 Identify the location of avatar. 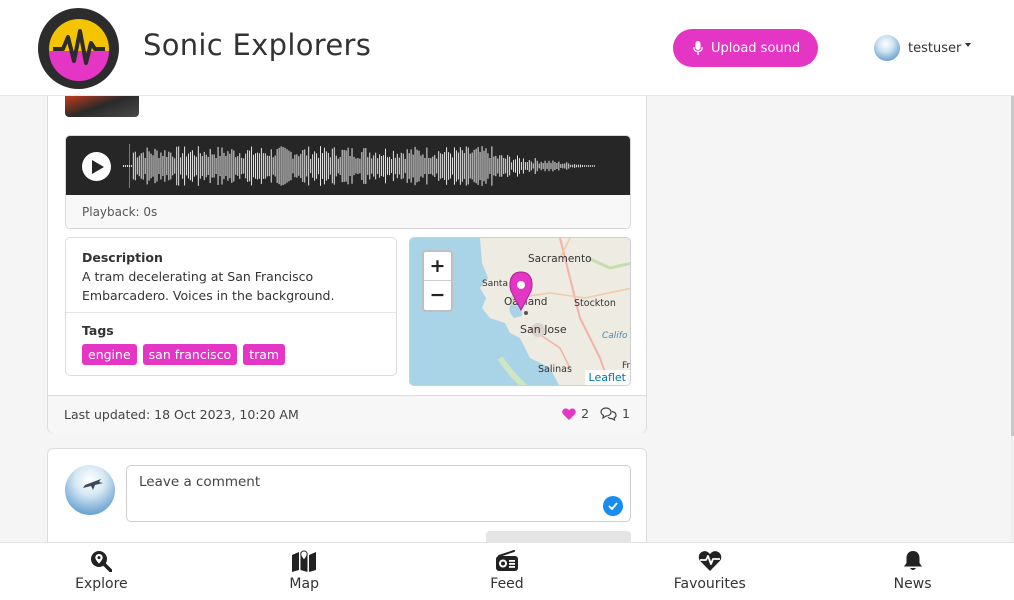
(90, 490).